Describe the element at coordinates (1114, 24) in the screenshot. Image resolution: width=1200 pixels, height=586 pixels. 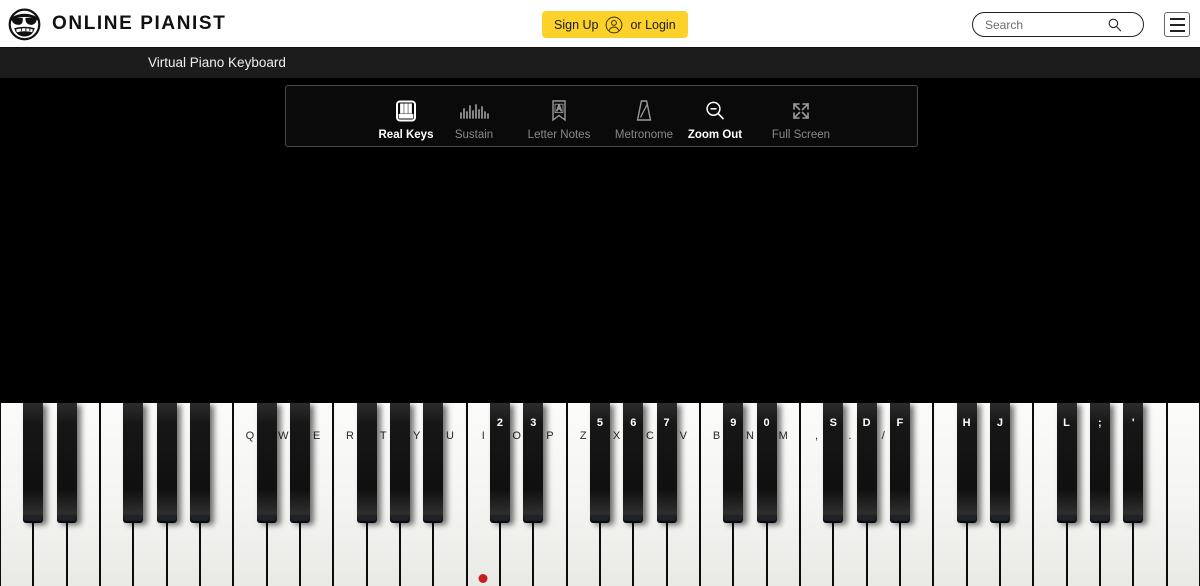
I see `search-icon` at that location.